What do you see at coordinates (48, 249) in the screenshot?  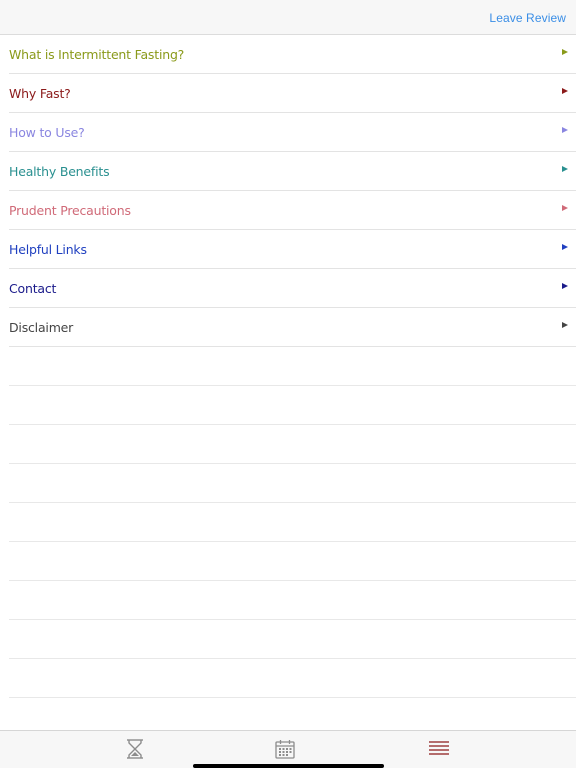 I see `menu-item-label: Helpful Links` at bounding box center [48, 249].